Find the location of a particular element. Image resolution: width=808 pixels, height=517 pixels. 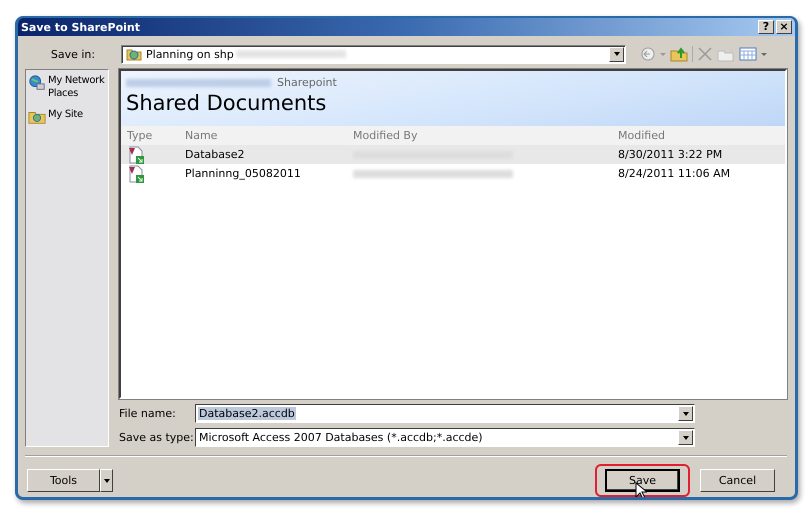

save-as-type-label: Save as type: is located at coordinates (157, 437).